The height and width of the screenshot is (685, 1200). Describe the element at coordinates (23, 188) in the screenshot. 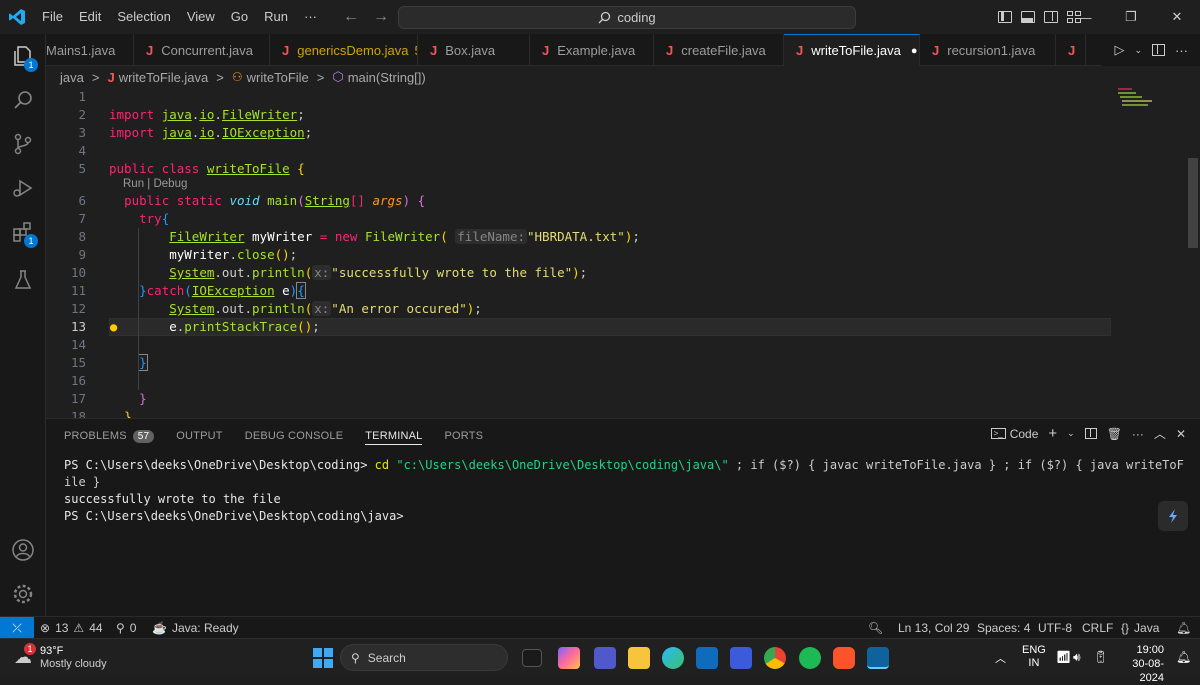

I see `run-debug-icon` at that location.